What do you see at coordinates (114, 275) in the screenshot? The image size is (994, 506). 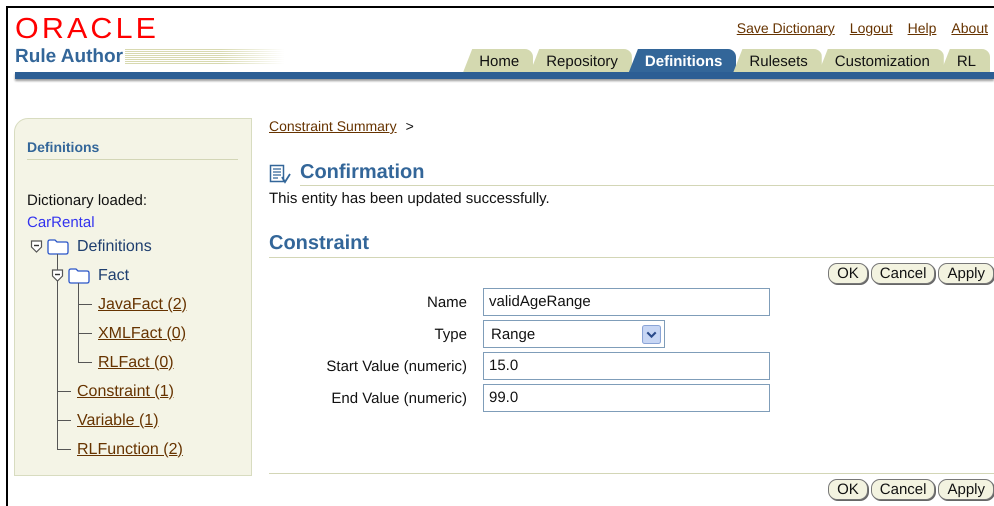 I see `tree-node-label: Fact` at bounding box center [114, 275].